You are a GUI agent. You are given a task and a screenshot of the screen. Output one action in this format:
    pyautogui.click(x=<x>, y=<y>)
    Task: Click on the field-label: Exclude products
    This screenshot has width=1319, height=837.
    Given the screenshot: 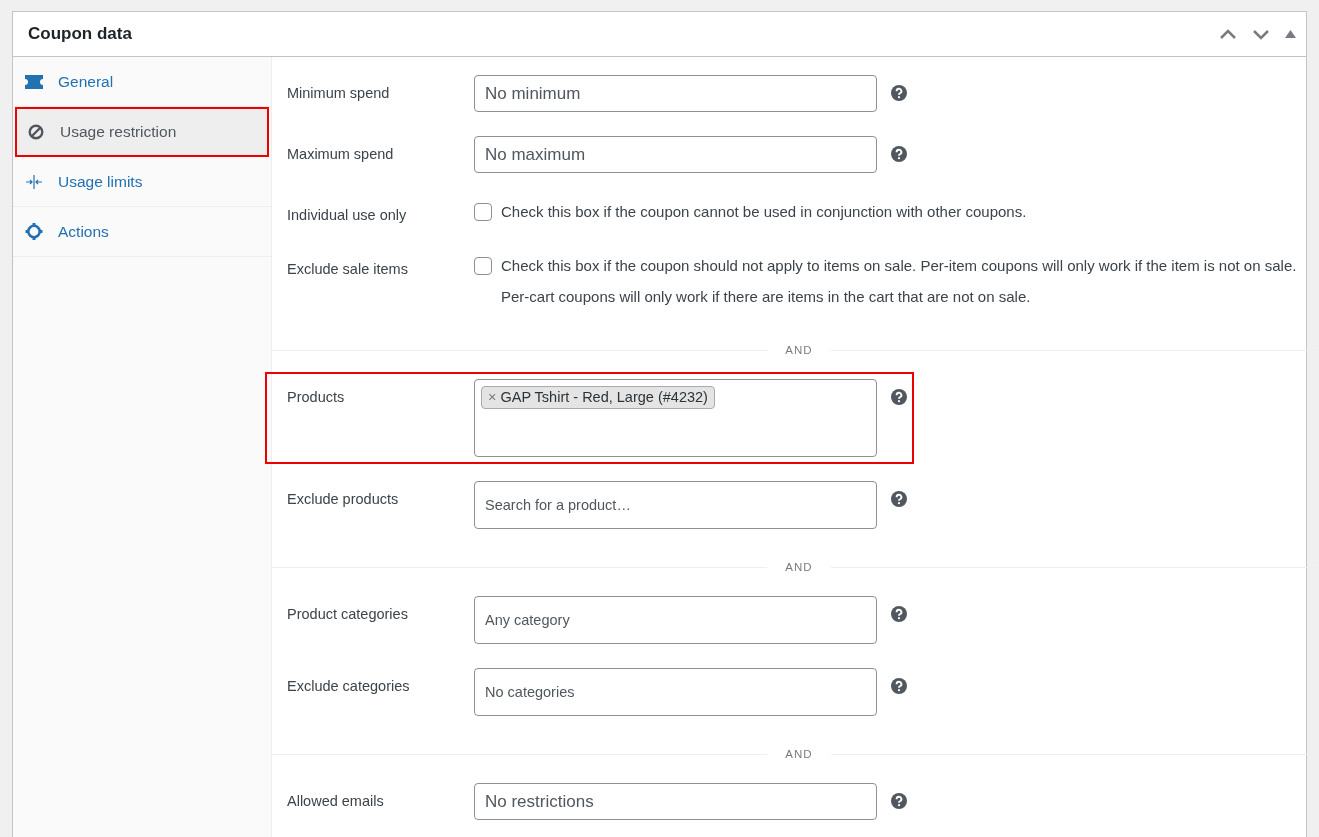 What is the action you would take?
    pyautogui.click(x=343, y=499)
    